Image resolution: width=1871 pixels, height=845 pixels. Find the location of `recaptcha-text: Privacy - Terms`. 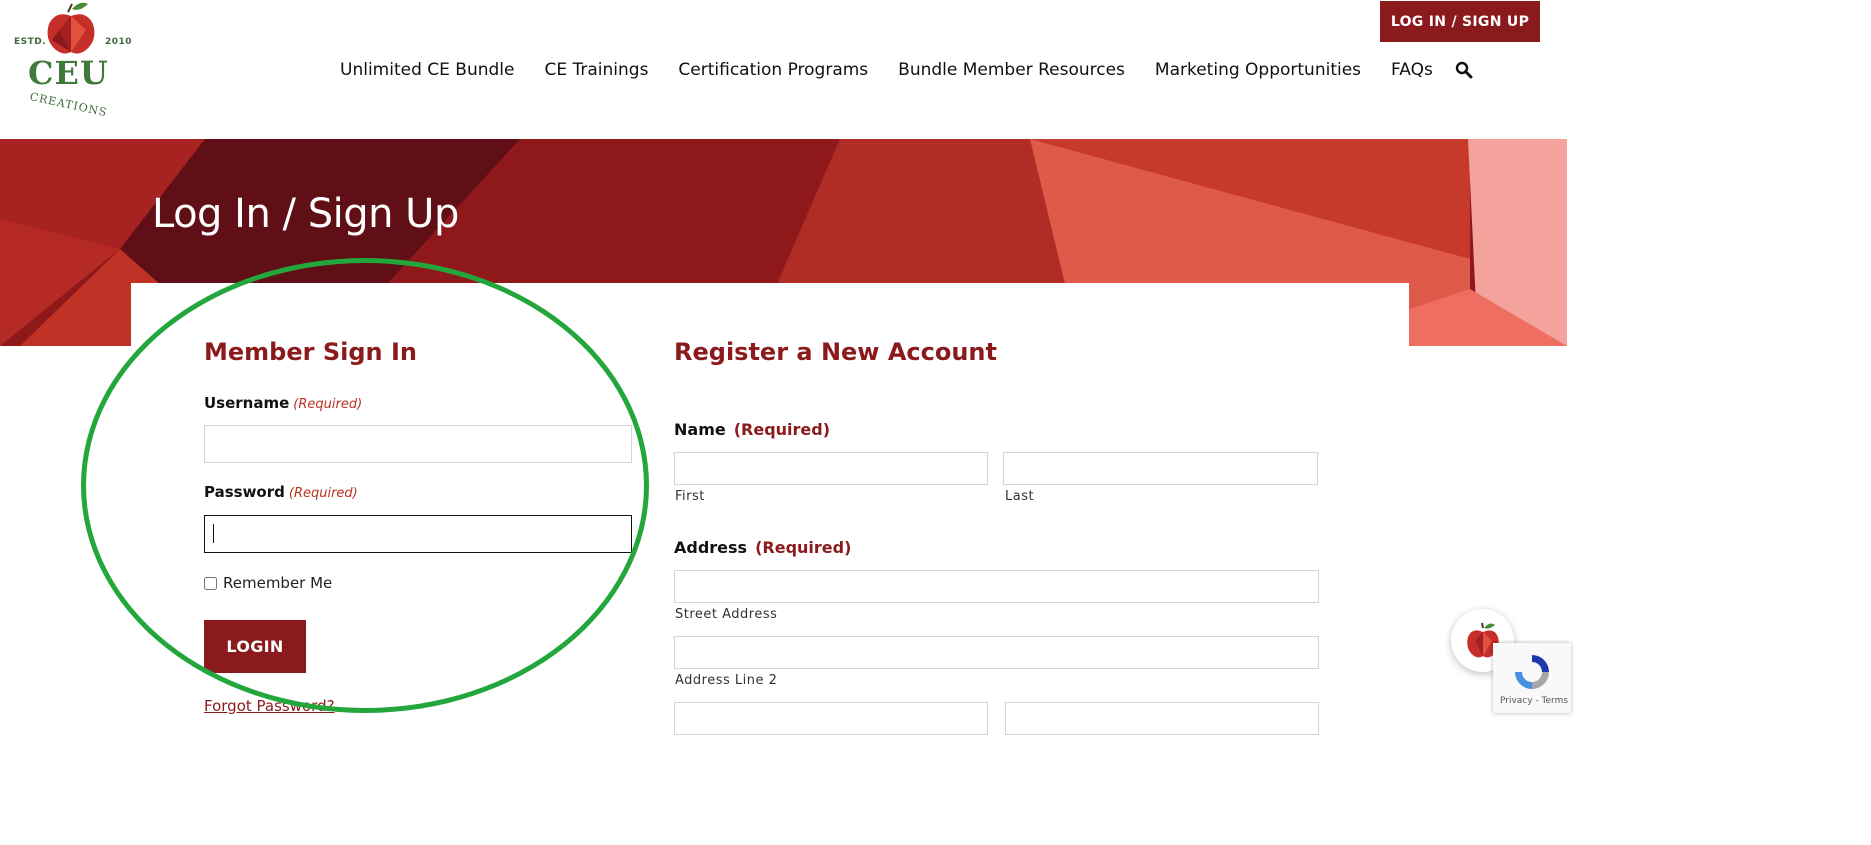

recaptcha-text: Privacy - Terms is located at coordinates (1534, 701).